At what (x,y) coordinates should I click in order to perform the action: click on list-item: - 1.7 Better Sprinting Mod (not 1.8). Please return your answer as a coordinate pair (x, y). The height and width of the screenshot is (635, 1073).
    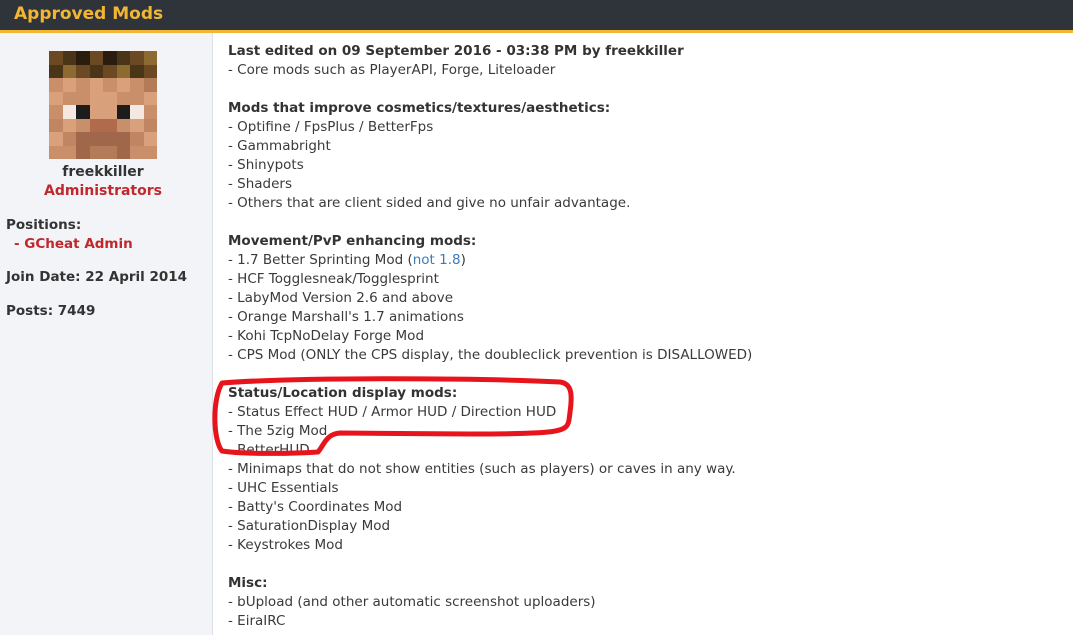
    Looking at the image, I should click on (648, 260).